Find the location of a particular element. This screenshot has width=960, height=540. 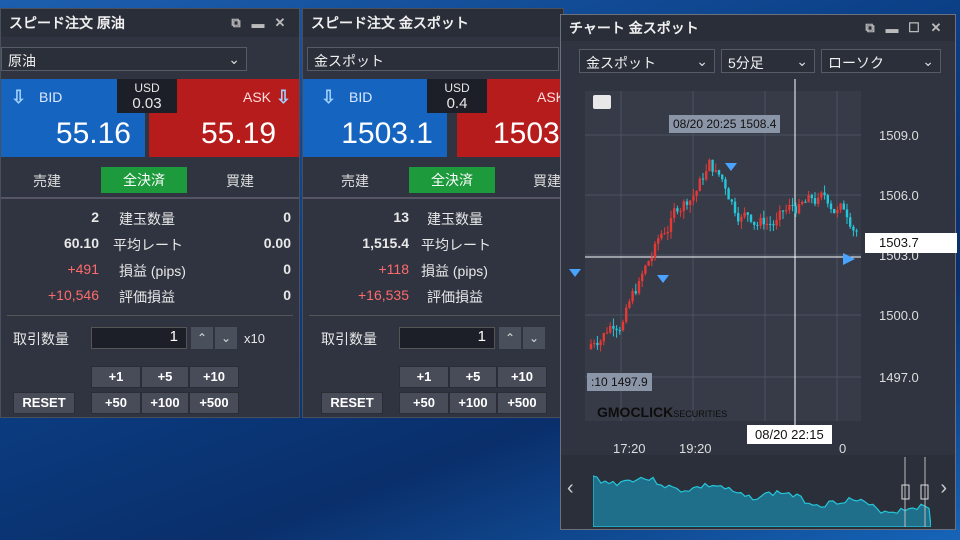

position-row: 13 建玉数量 is located at coordinates (433, 221).